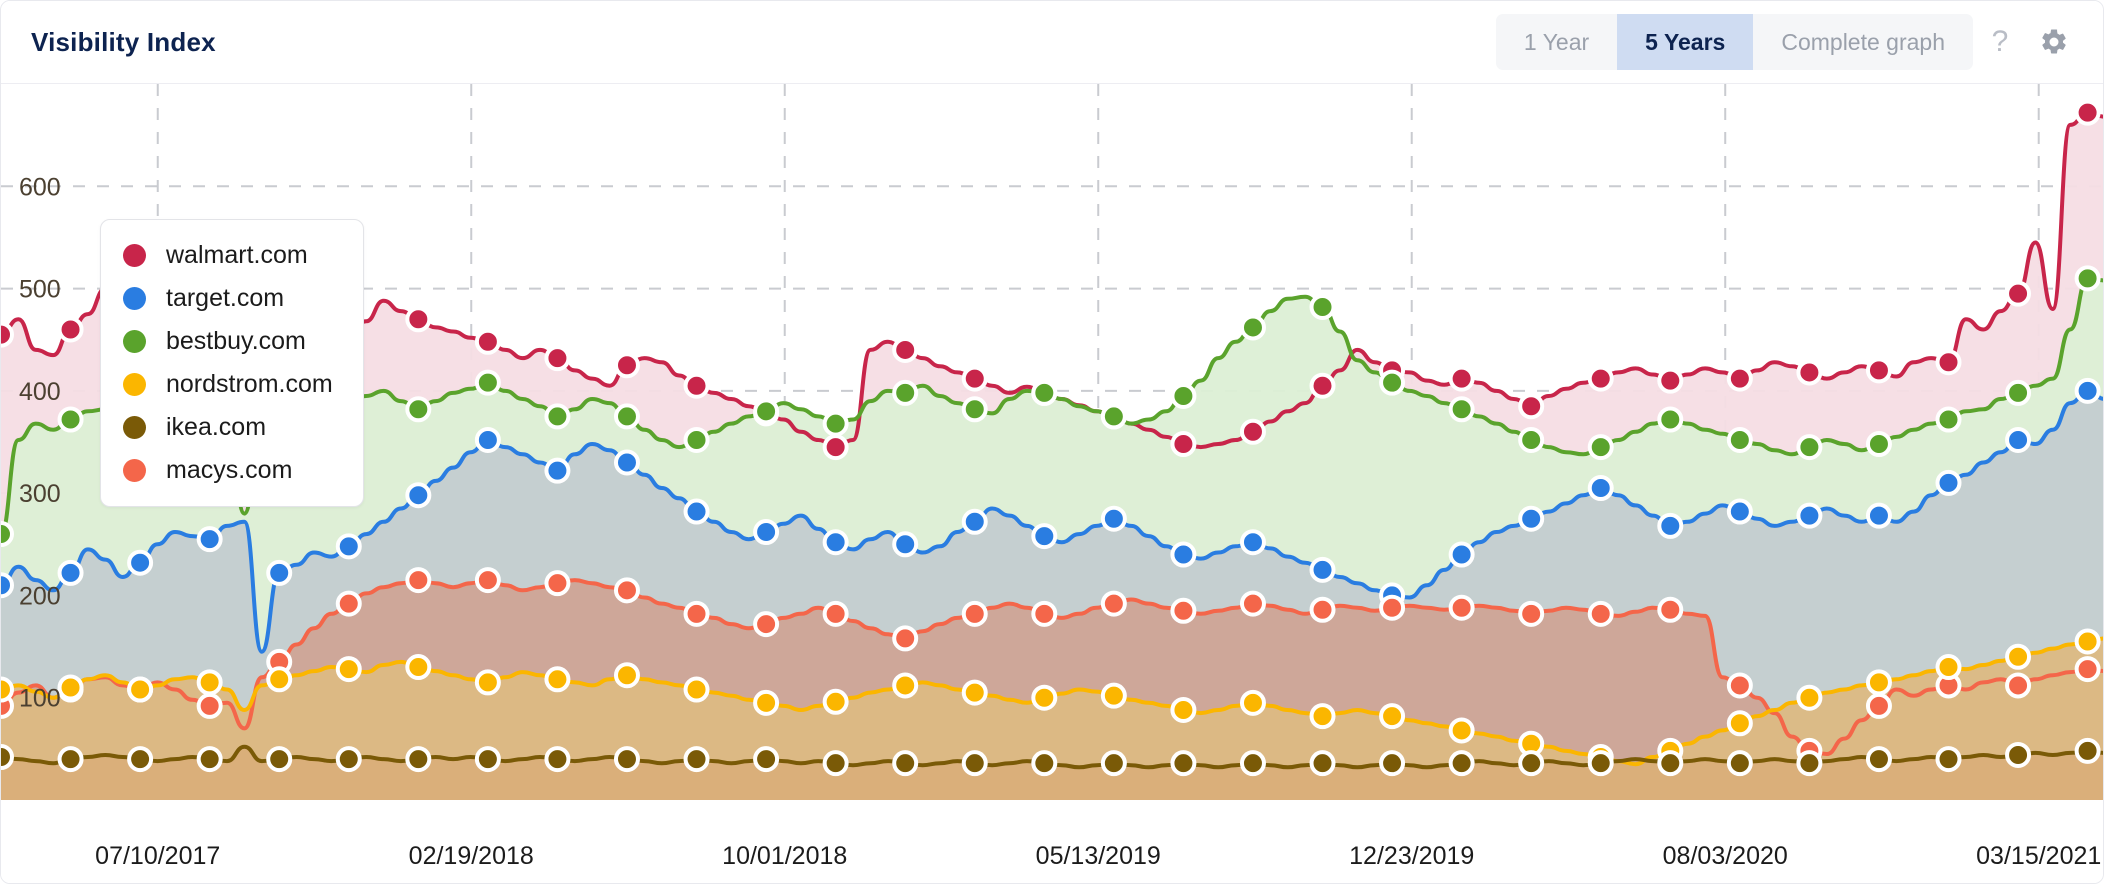 This screenshot has height=884, width=2104. What do you see at coordinates (1685, 42) in the screenshot?
I see `range-button-5-years: 5 Years` at bounding box center [1685, 42].